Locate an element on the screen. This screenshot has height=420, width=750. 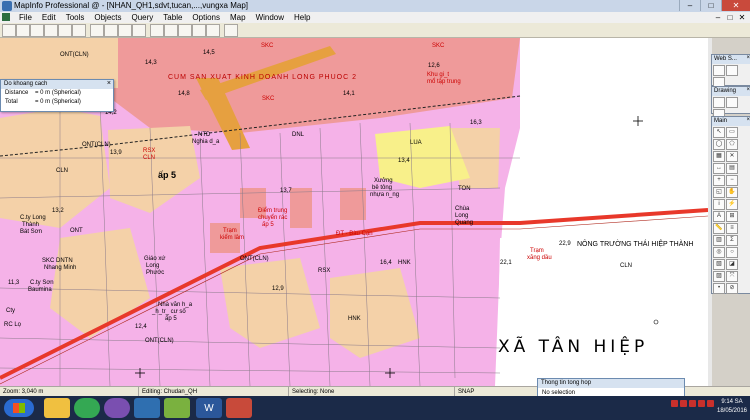
menu-table: Table is located at coordinates (172, 17).